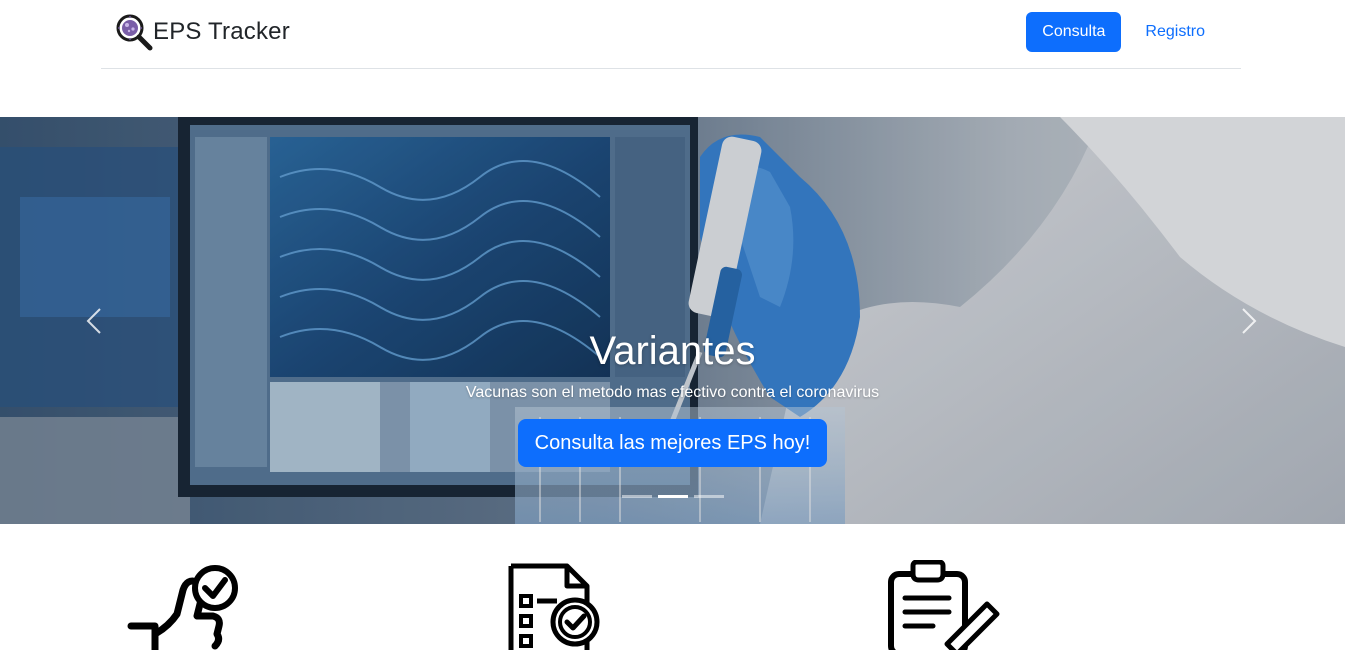  I want to click on brand-link: EPS Tracker, so click(202, 32).